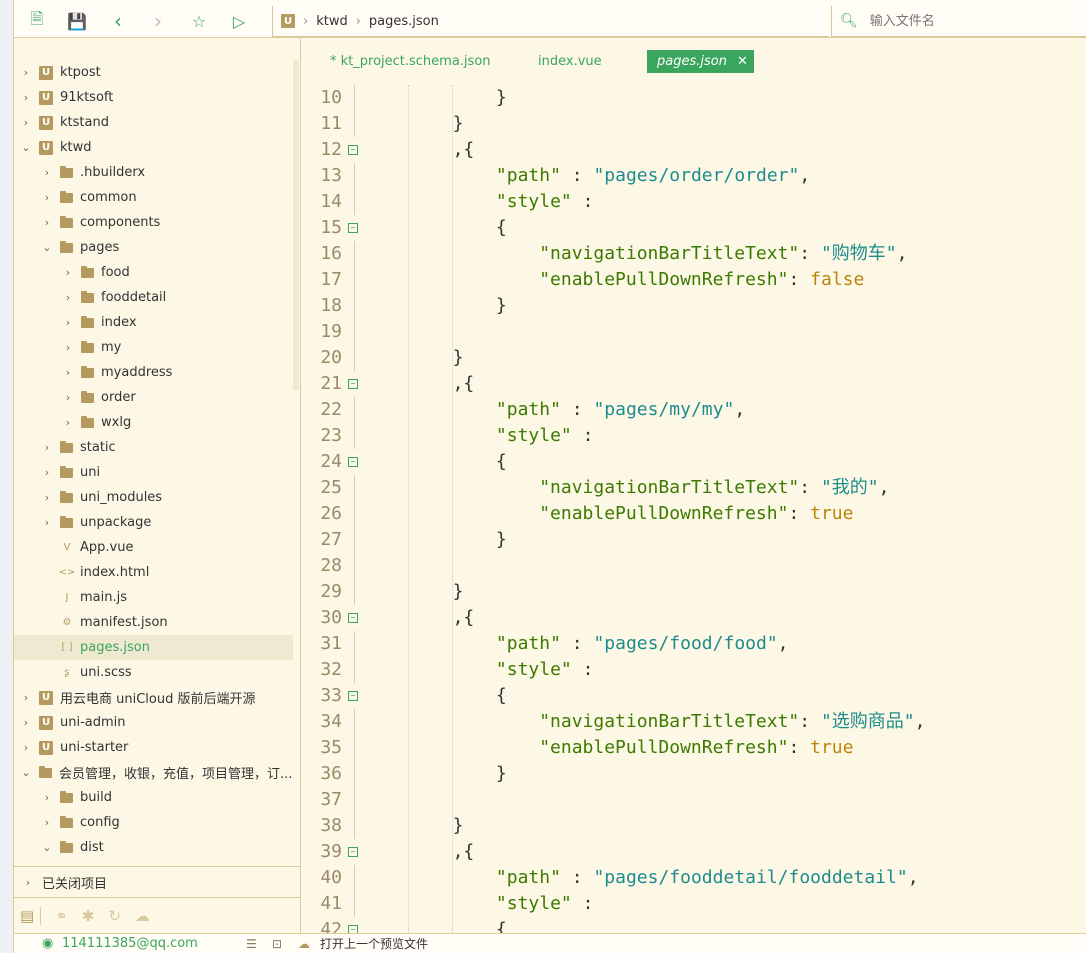  I want to click on tab-index-vue: index.vue, so click(570, 61).